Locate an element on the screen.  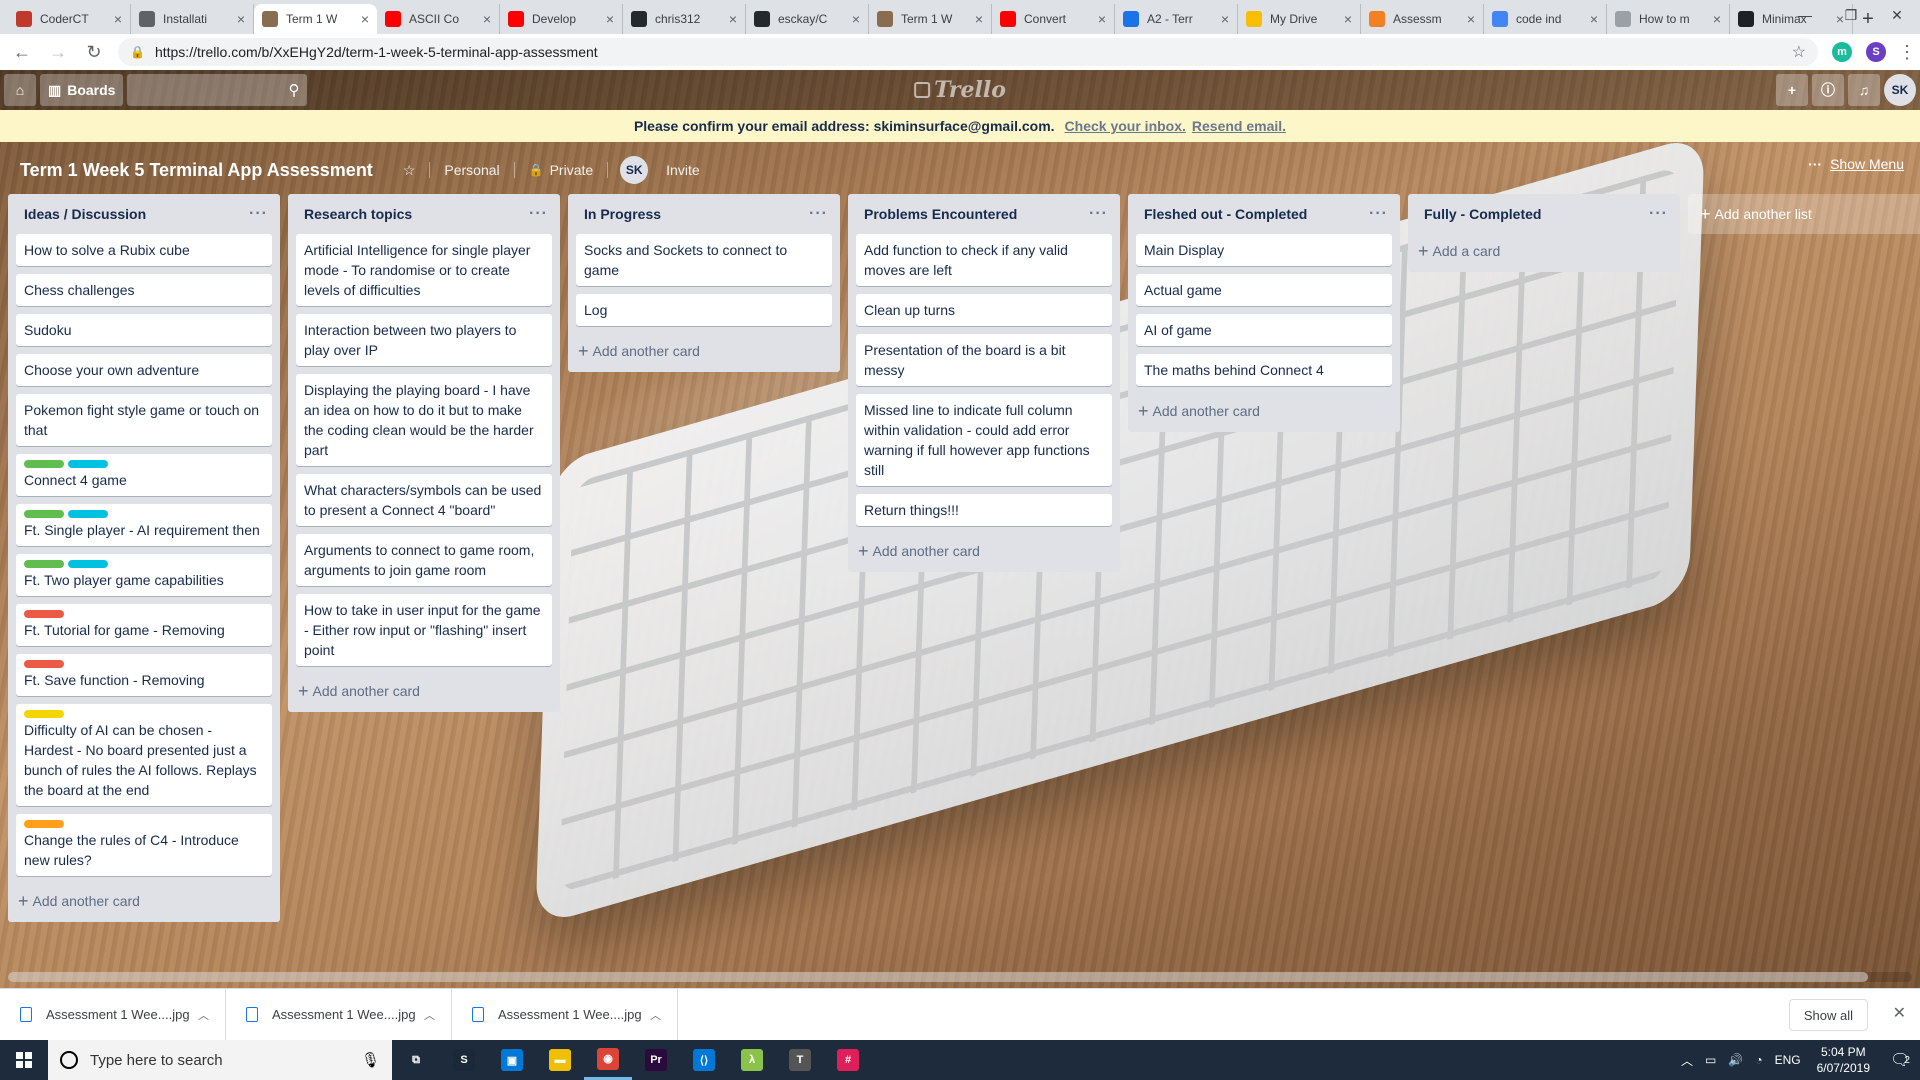
taskbar-app-button: T is located at coordinates (800, 1060).